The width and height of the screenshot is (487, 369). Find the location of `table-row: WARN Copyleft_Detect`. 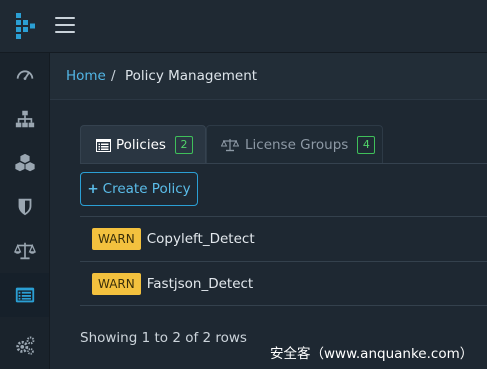

table-row: WARN Copyleft_Detect is located at coordinates (283, 238).